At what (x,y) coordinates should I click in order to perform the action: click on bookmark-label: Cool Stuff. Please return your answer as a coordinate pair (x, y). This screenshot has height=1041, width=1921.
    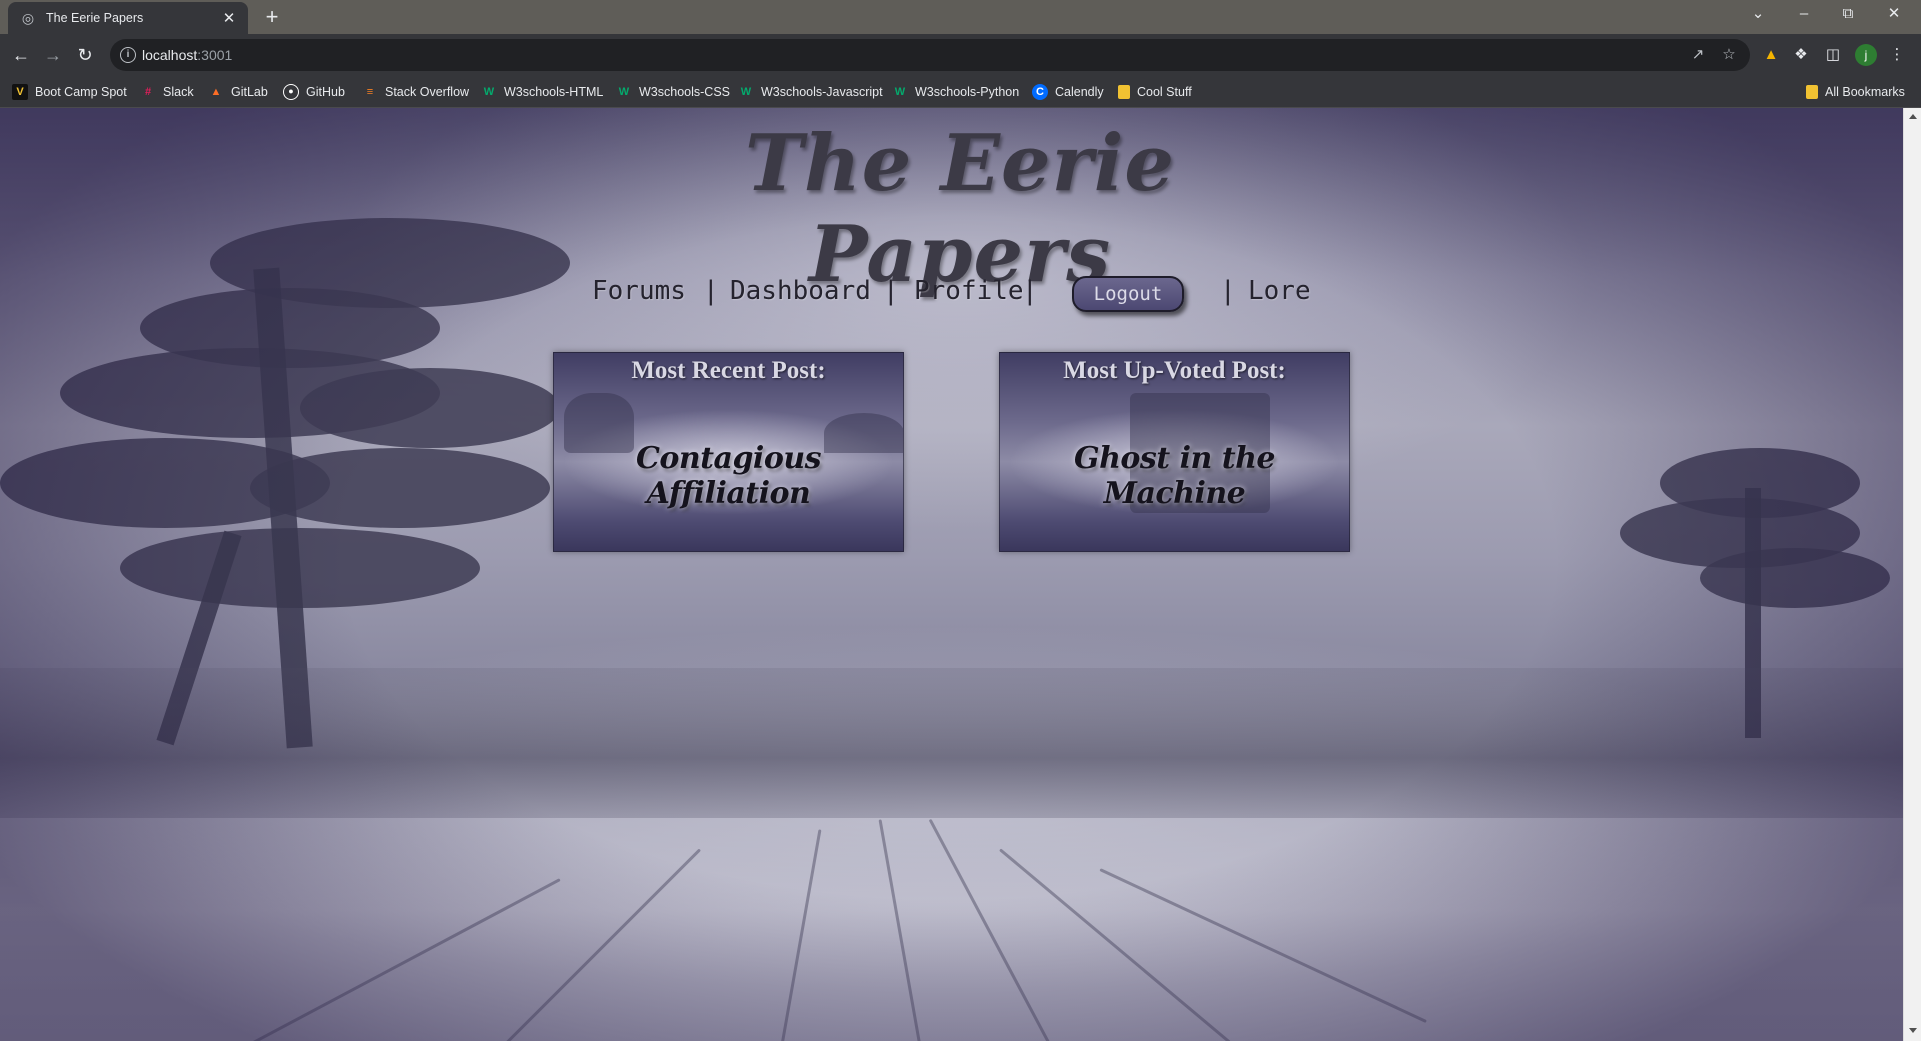
    Looking at the image, I should click on (1164, 92).